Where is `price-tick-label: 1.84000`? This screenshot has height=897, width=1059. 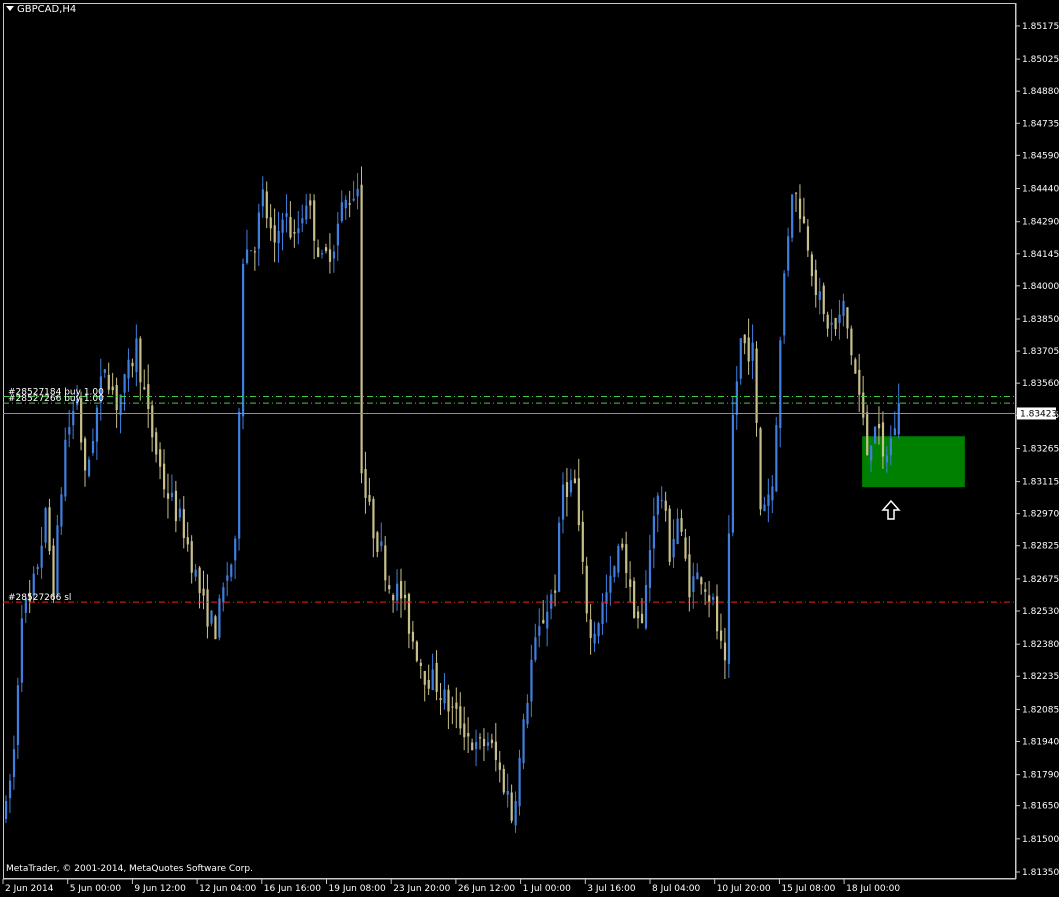
price-tick-label: 1.84000 is located at coordinates (1040, 287).